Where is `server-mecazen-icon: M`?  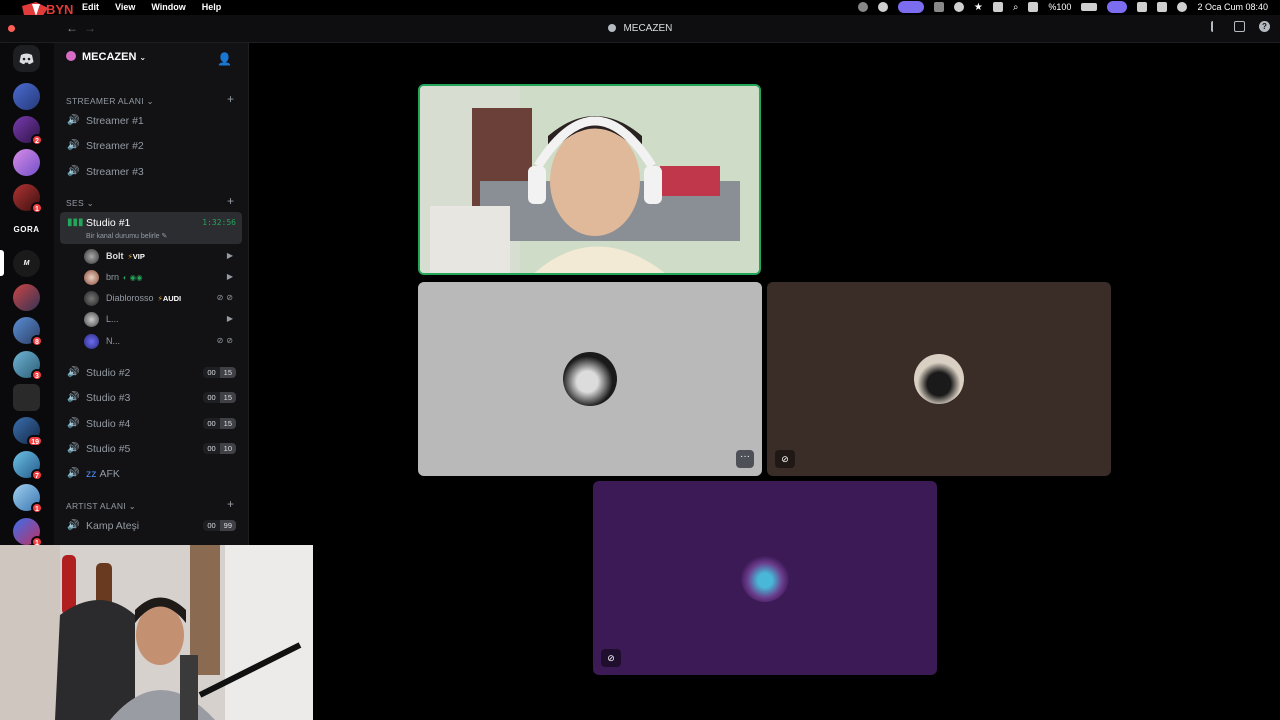 server-mecazen-icon: M is located at coordinates (26, 263).